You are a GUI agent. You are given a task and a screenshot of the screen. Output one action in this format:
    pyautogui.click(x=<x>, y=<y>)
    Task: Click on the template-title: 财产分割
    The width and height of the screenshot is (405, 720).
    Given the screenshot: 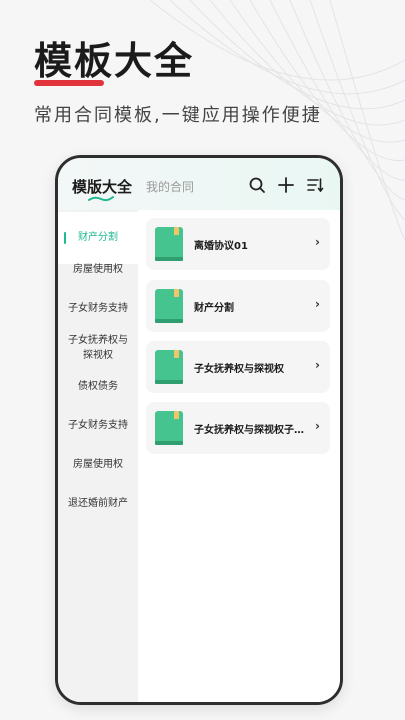 What is the action you would take?
    pyautogui.click(x=214, y=308)
    